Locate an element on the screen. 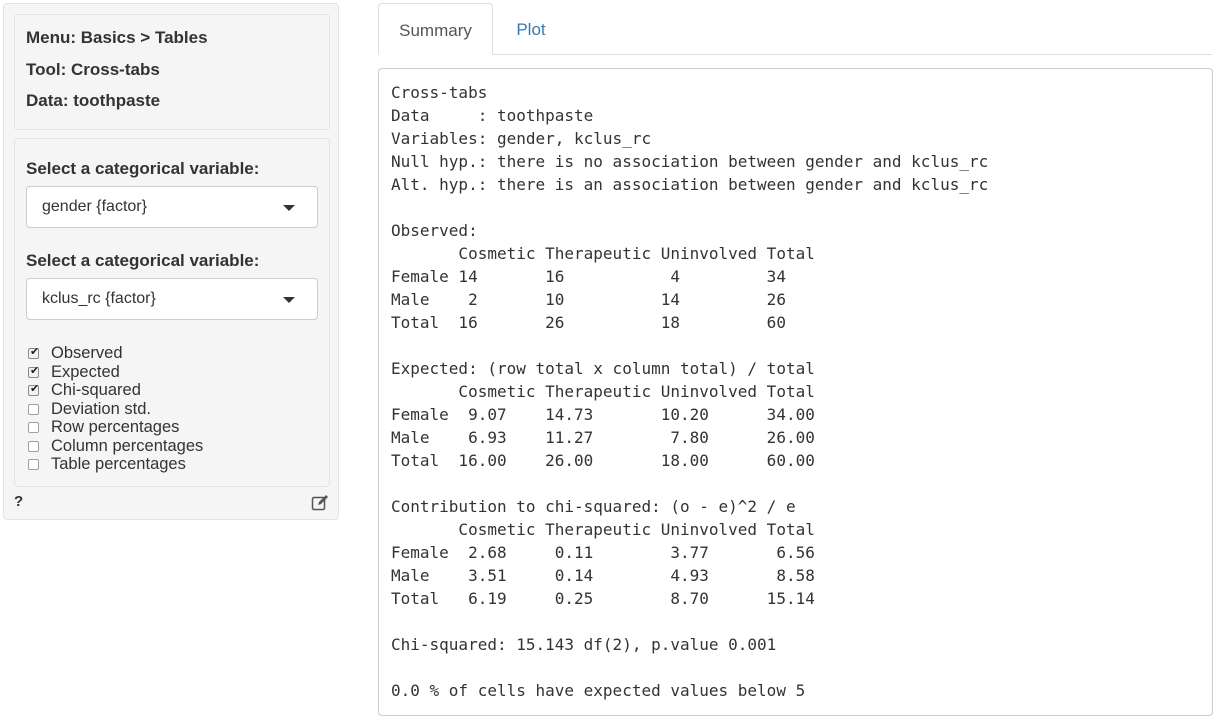  select-value-2: kclus_rc {factor} is located at coordinates (99, 298).